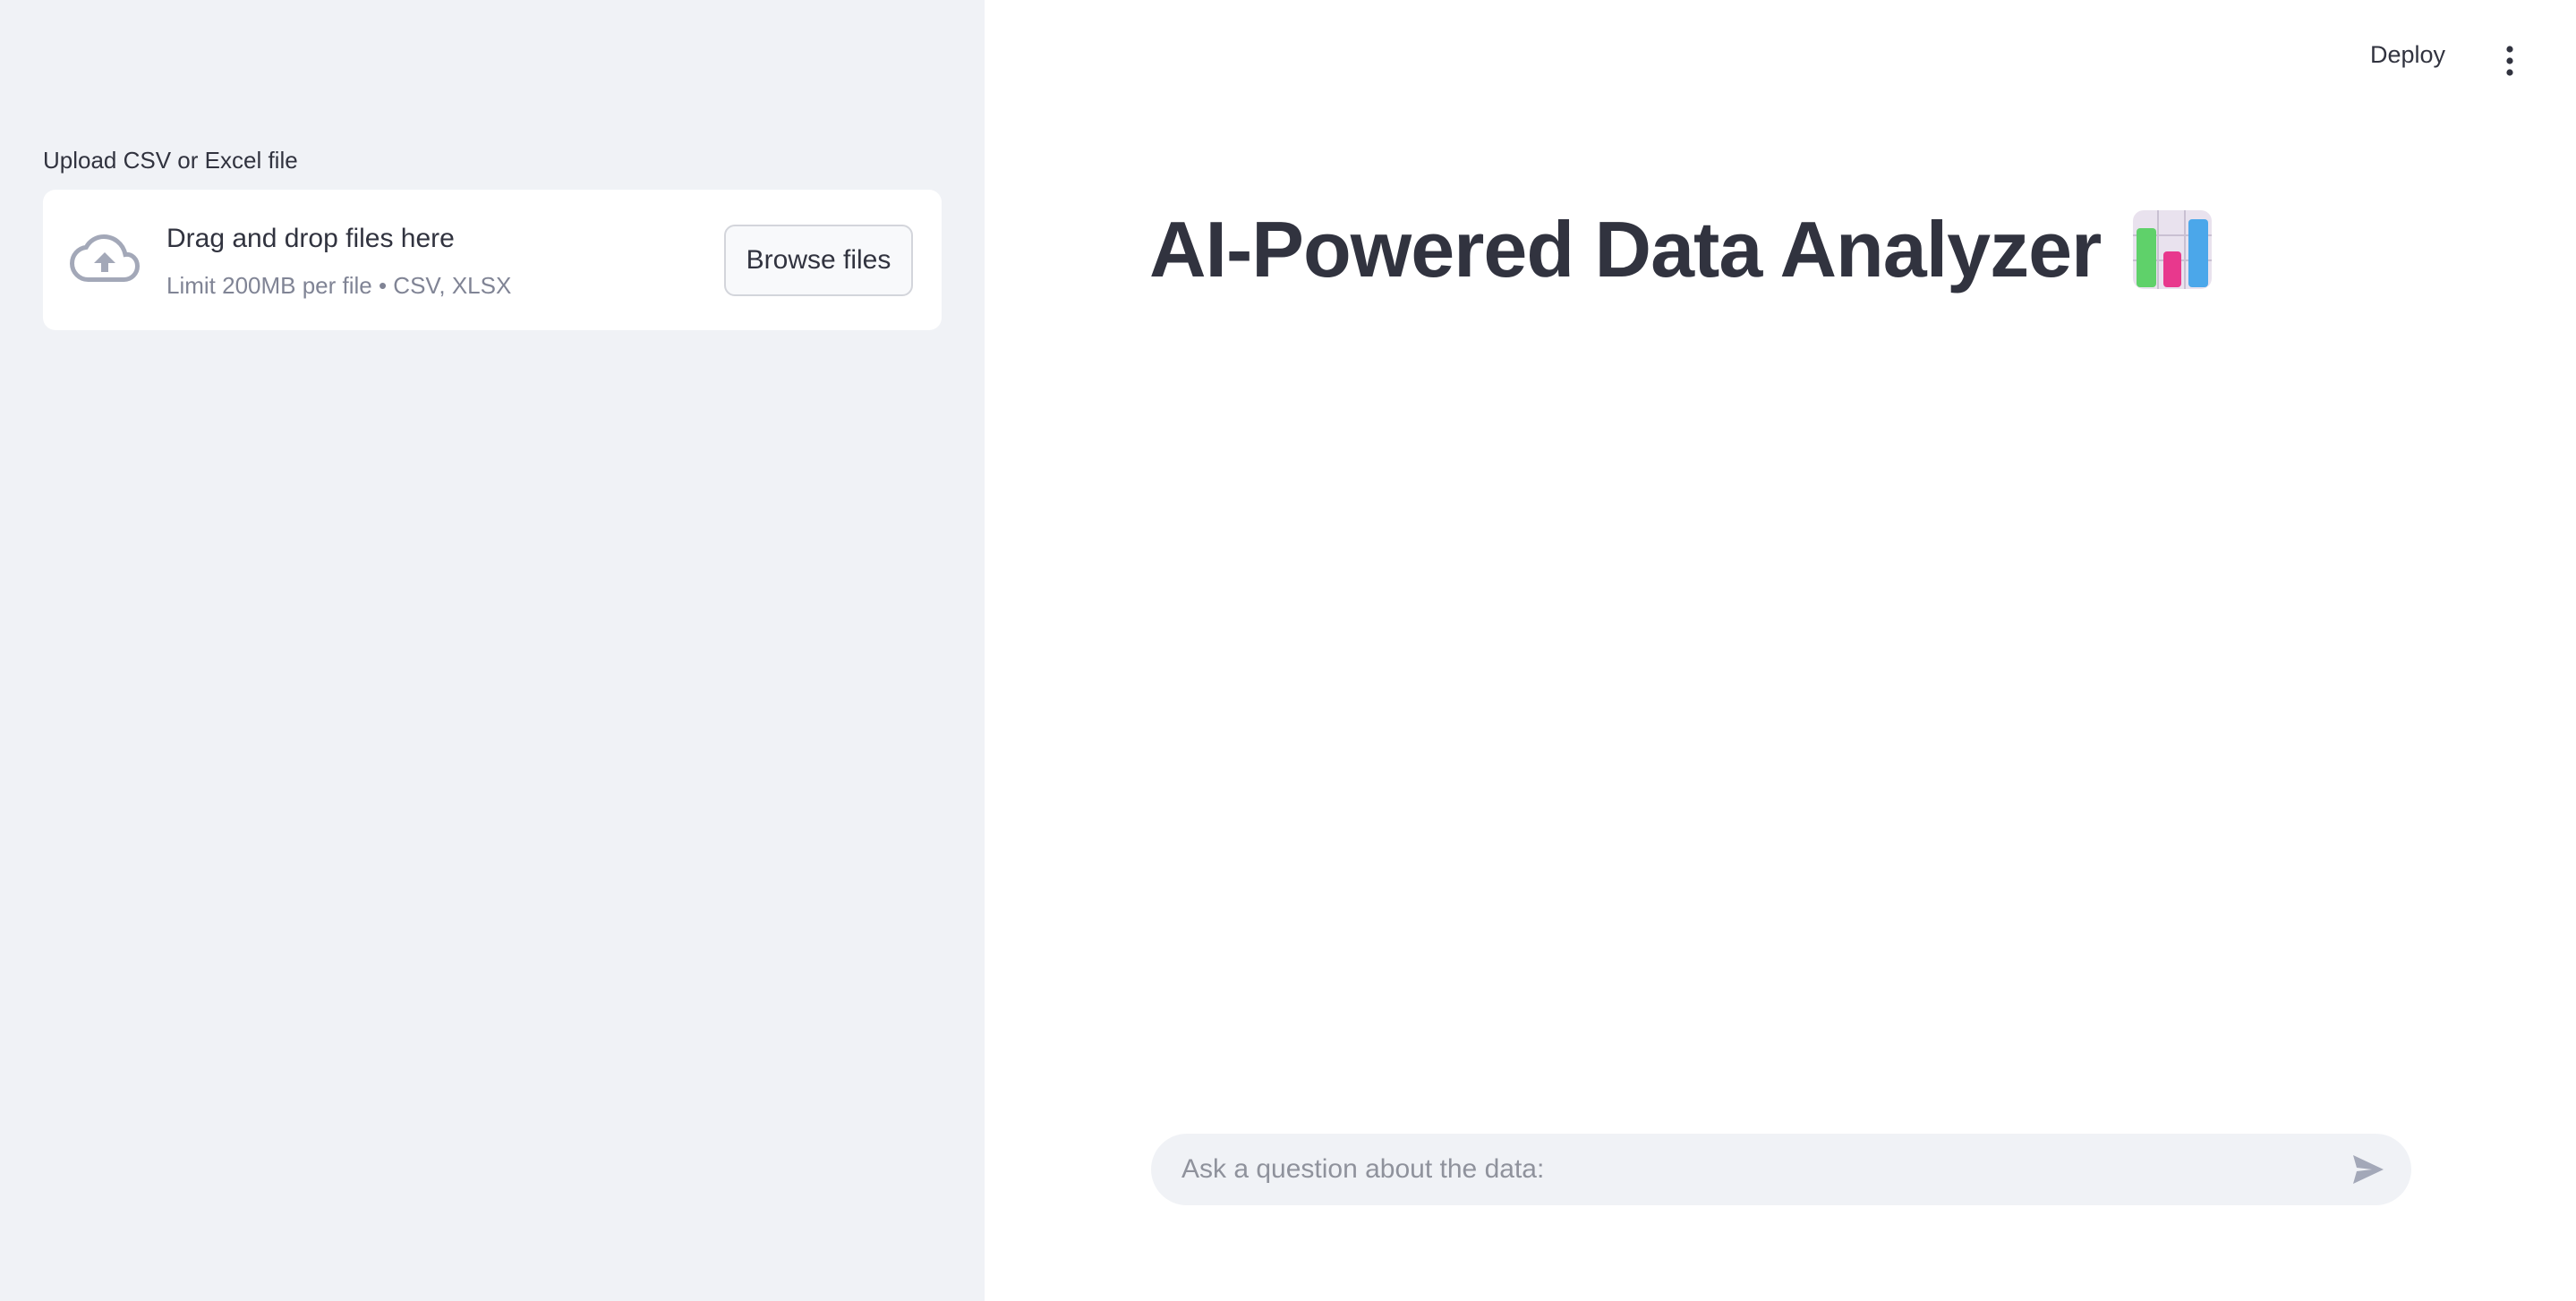 The height and width of the screenshot is (1301, 2576). I want to click on page-title: AI-Powered Data Analyzer, so click(1625, 249).